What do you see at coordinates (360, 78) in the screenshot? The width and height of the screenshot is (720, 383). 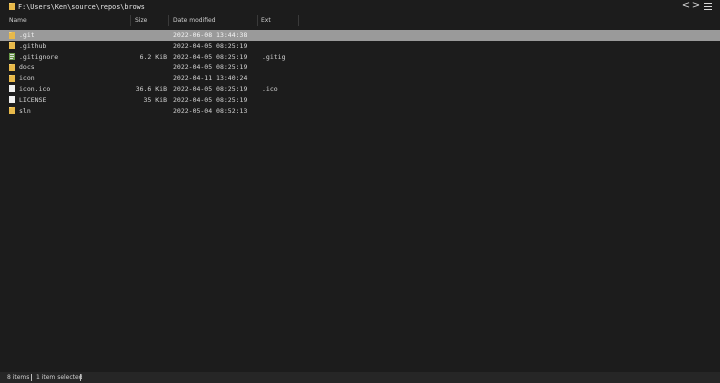 I see `file-row: icon 2022-04-11 13:40:24` at bounding box center [360, 78].